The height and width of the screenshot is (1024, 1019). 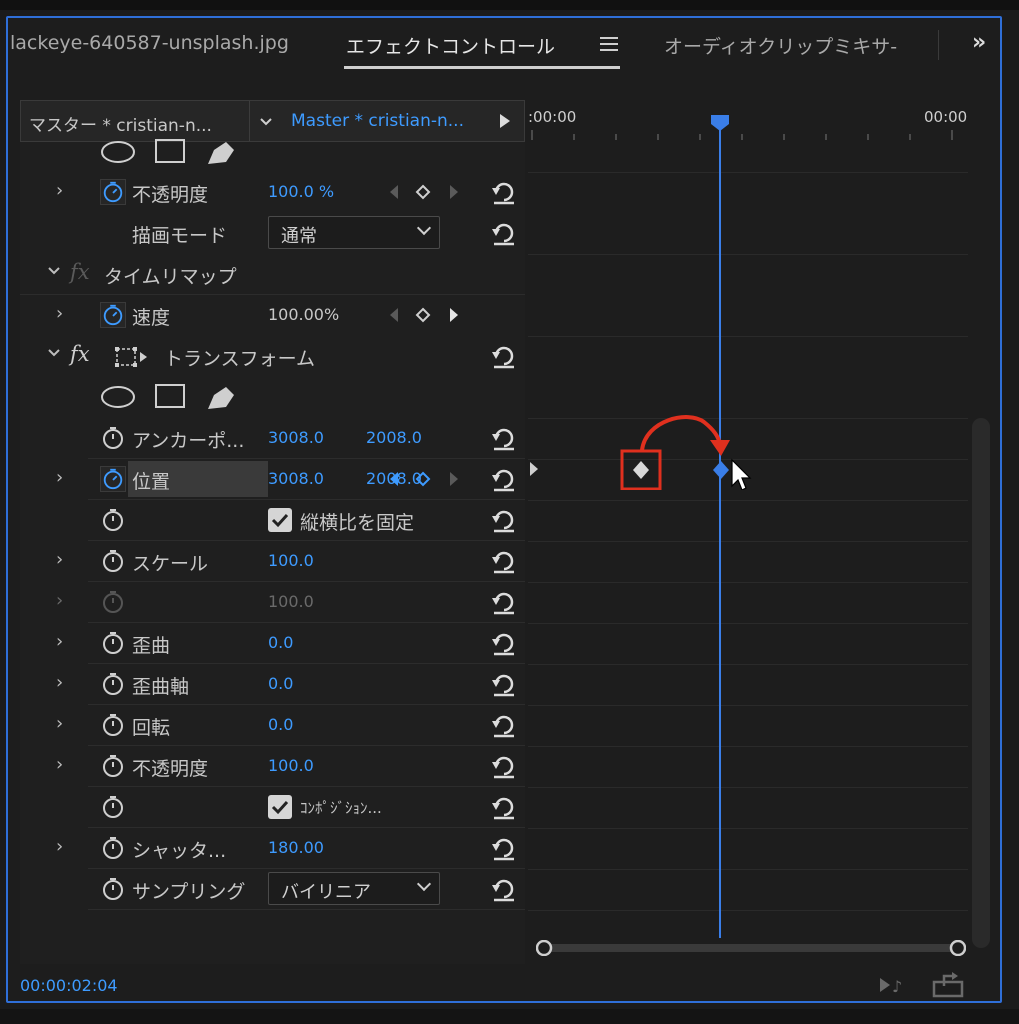 What do you see at coordinates (301, 191) in the screenshot?
I see `opacity-value: 100.0 %` at bounding box center [301, 191].